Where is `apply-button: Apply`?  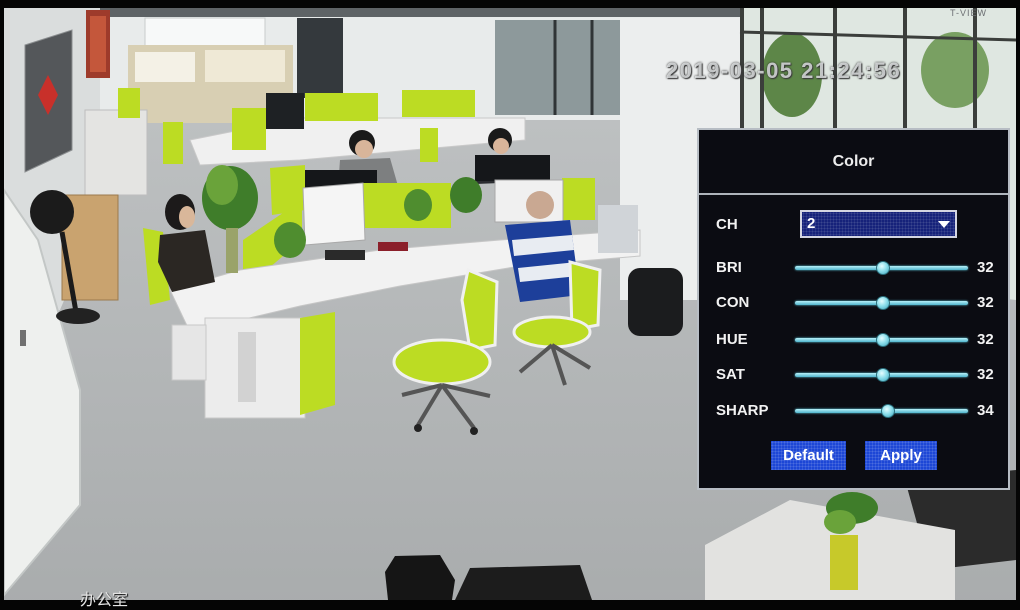
apply-button: Apply is located at coordinates (901, 455).